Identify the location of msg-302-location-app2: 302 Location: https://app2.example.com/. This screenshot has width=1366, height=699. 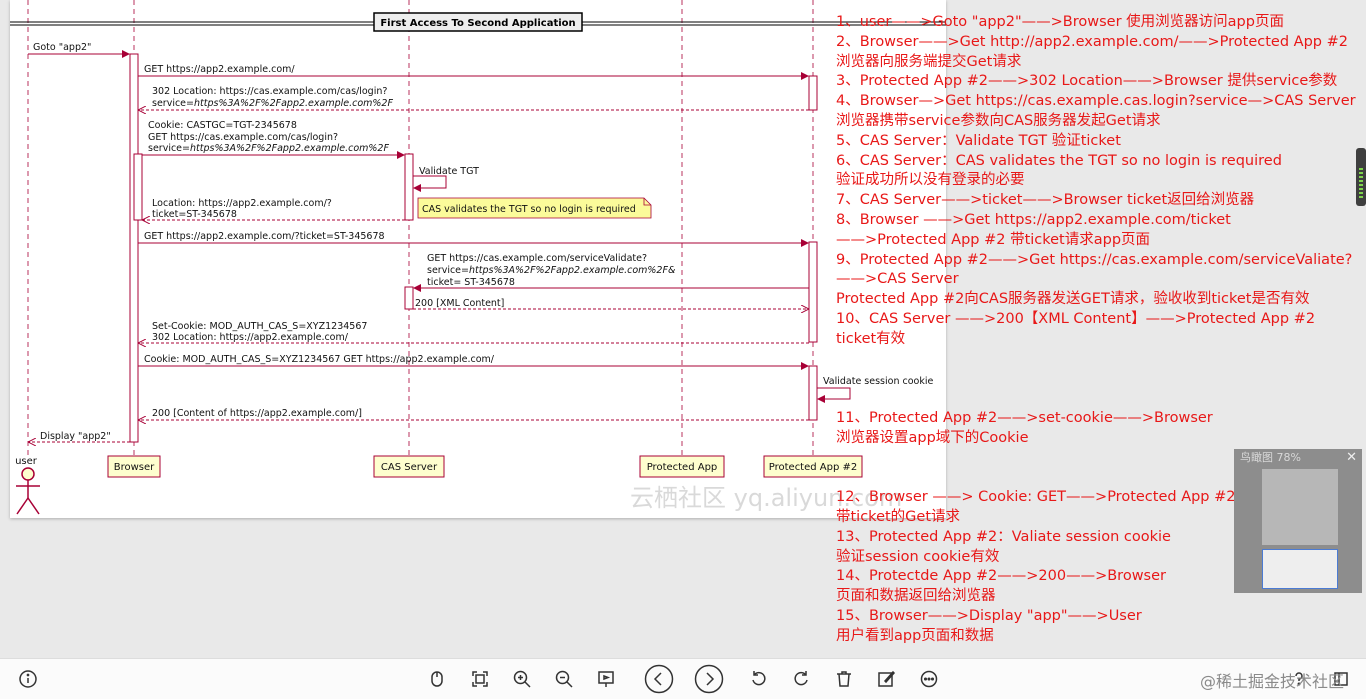
(250, 337).